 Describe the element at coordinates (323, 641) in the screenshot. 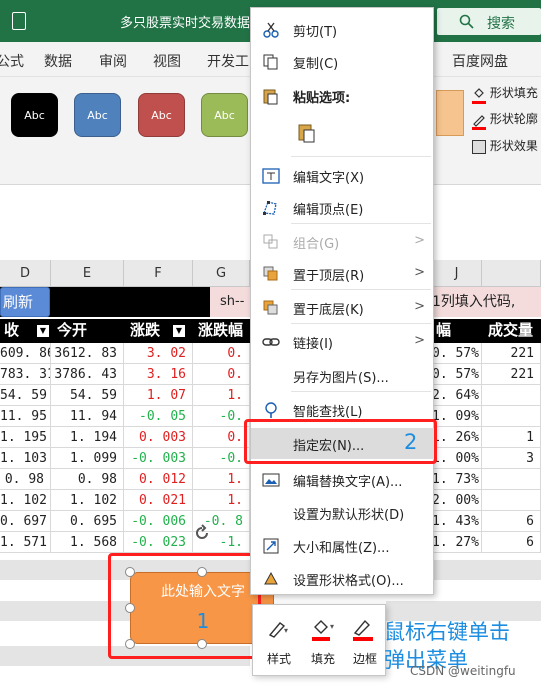

I see `mini-fill-button: ▾ 填充` at that location.